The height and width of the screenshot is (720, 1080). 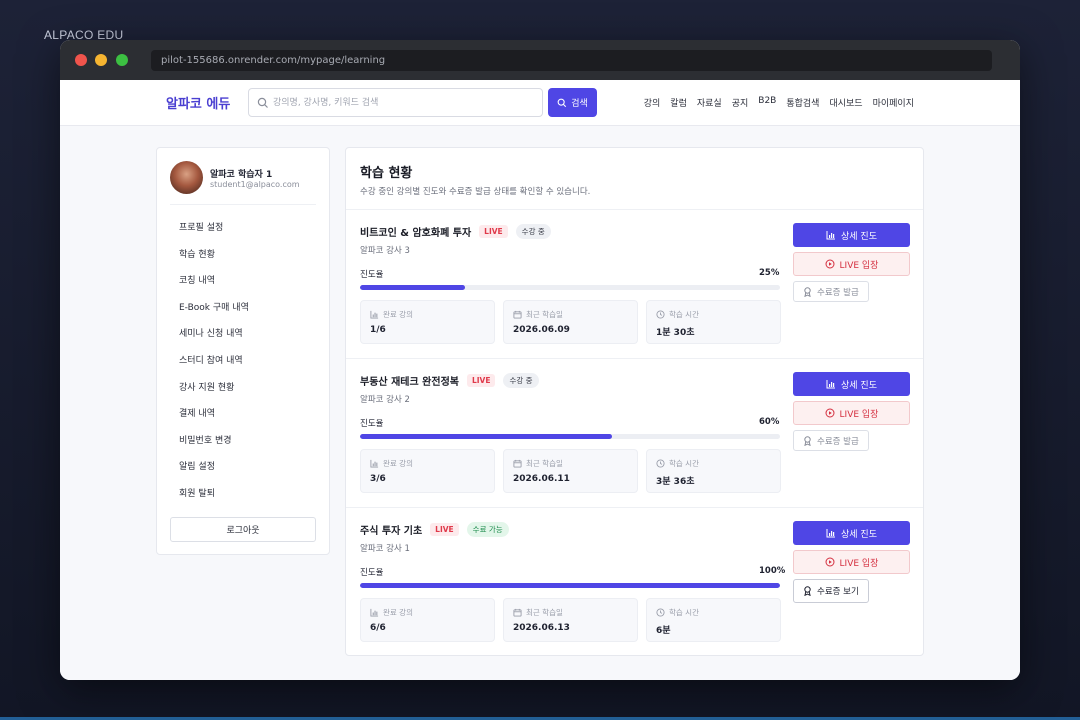 I want to click on course-title: 부동산 재테크 완전정복, so click(x=409, y=382).